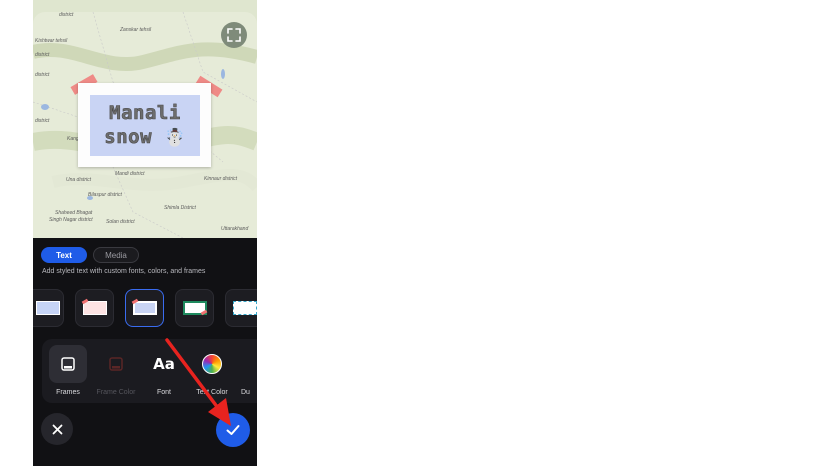  Describe the element at coordinates (136, 30) in the screenshot. I see `map-label: Zanskar tehsil` at that location.